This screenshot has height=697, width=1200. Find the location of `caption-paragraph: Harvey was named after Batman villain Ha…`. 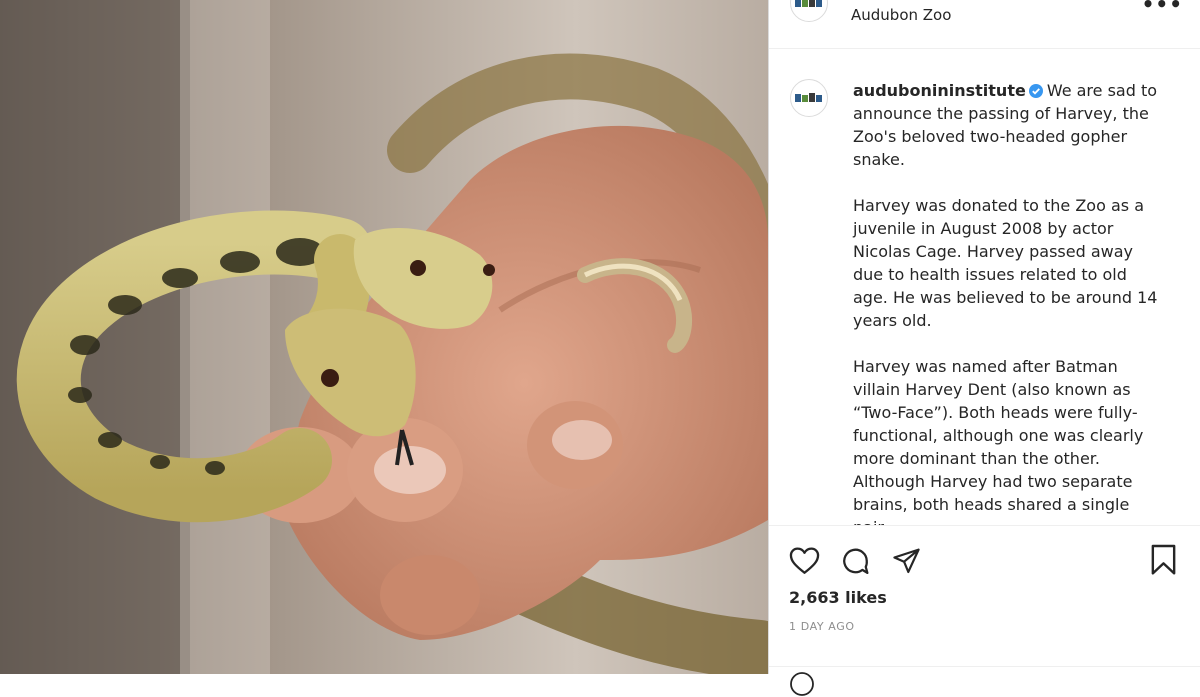

caption-paragraph: Harvey was named after Batman villain Ha… is located at coordinates (998, 441).